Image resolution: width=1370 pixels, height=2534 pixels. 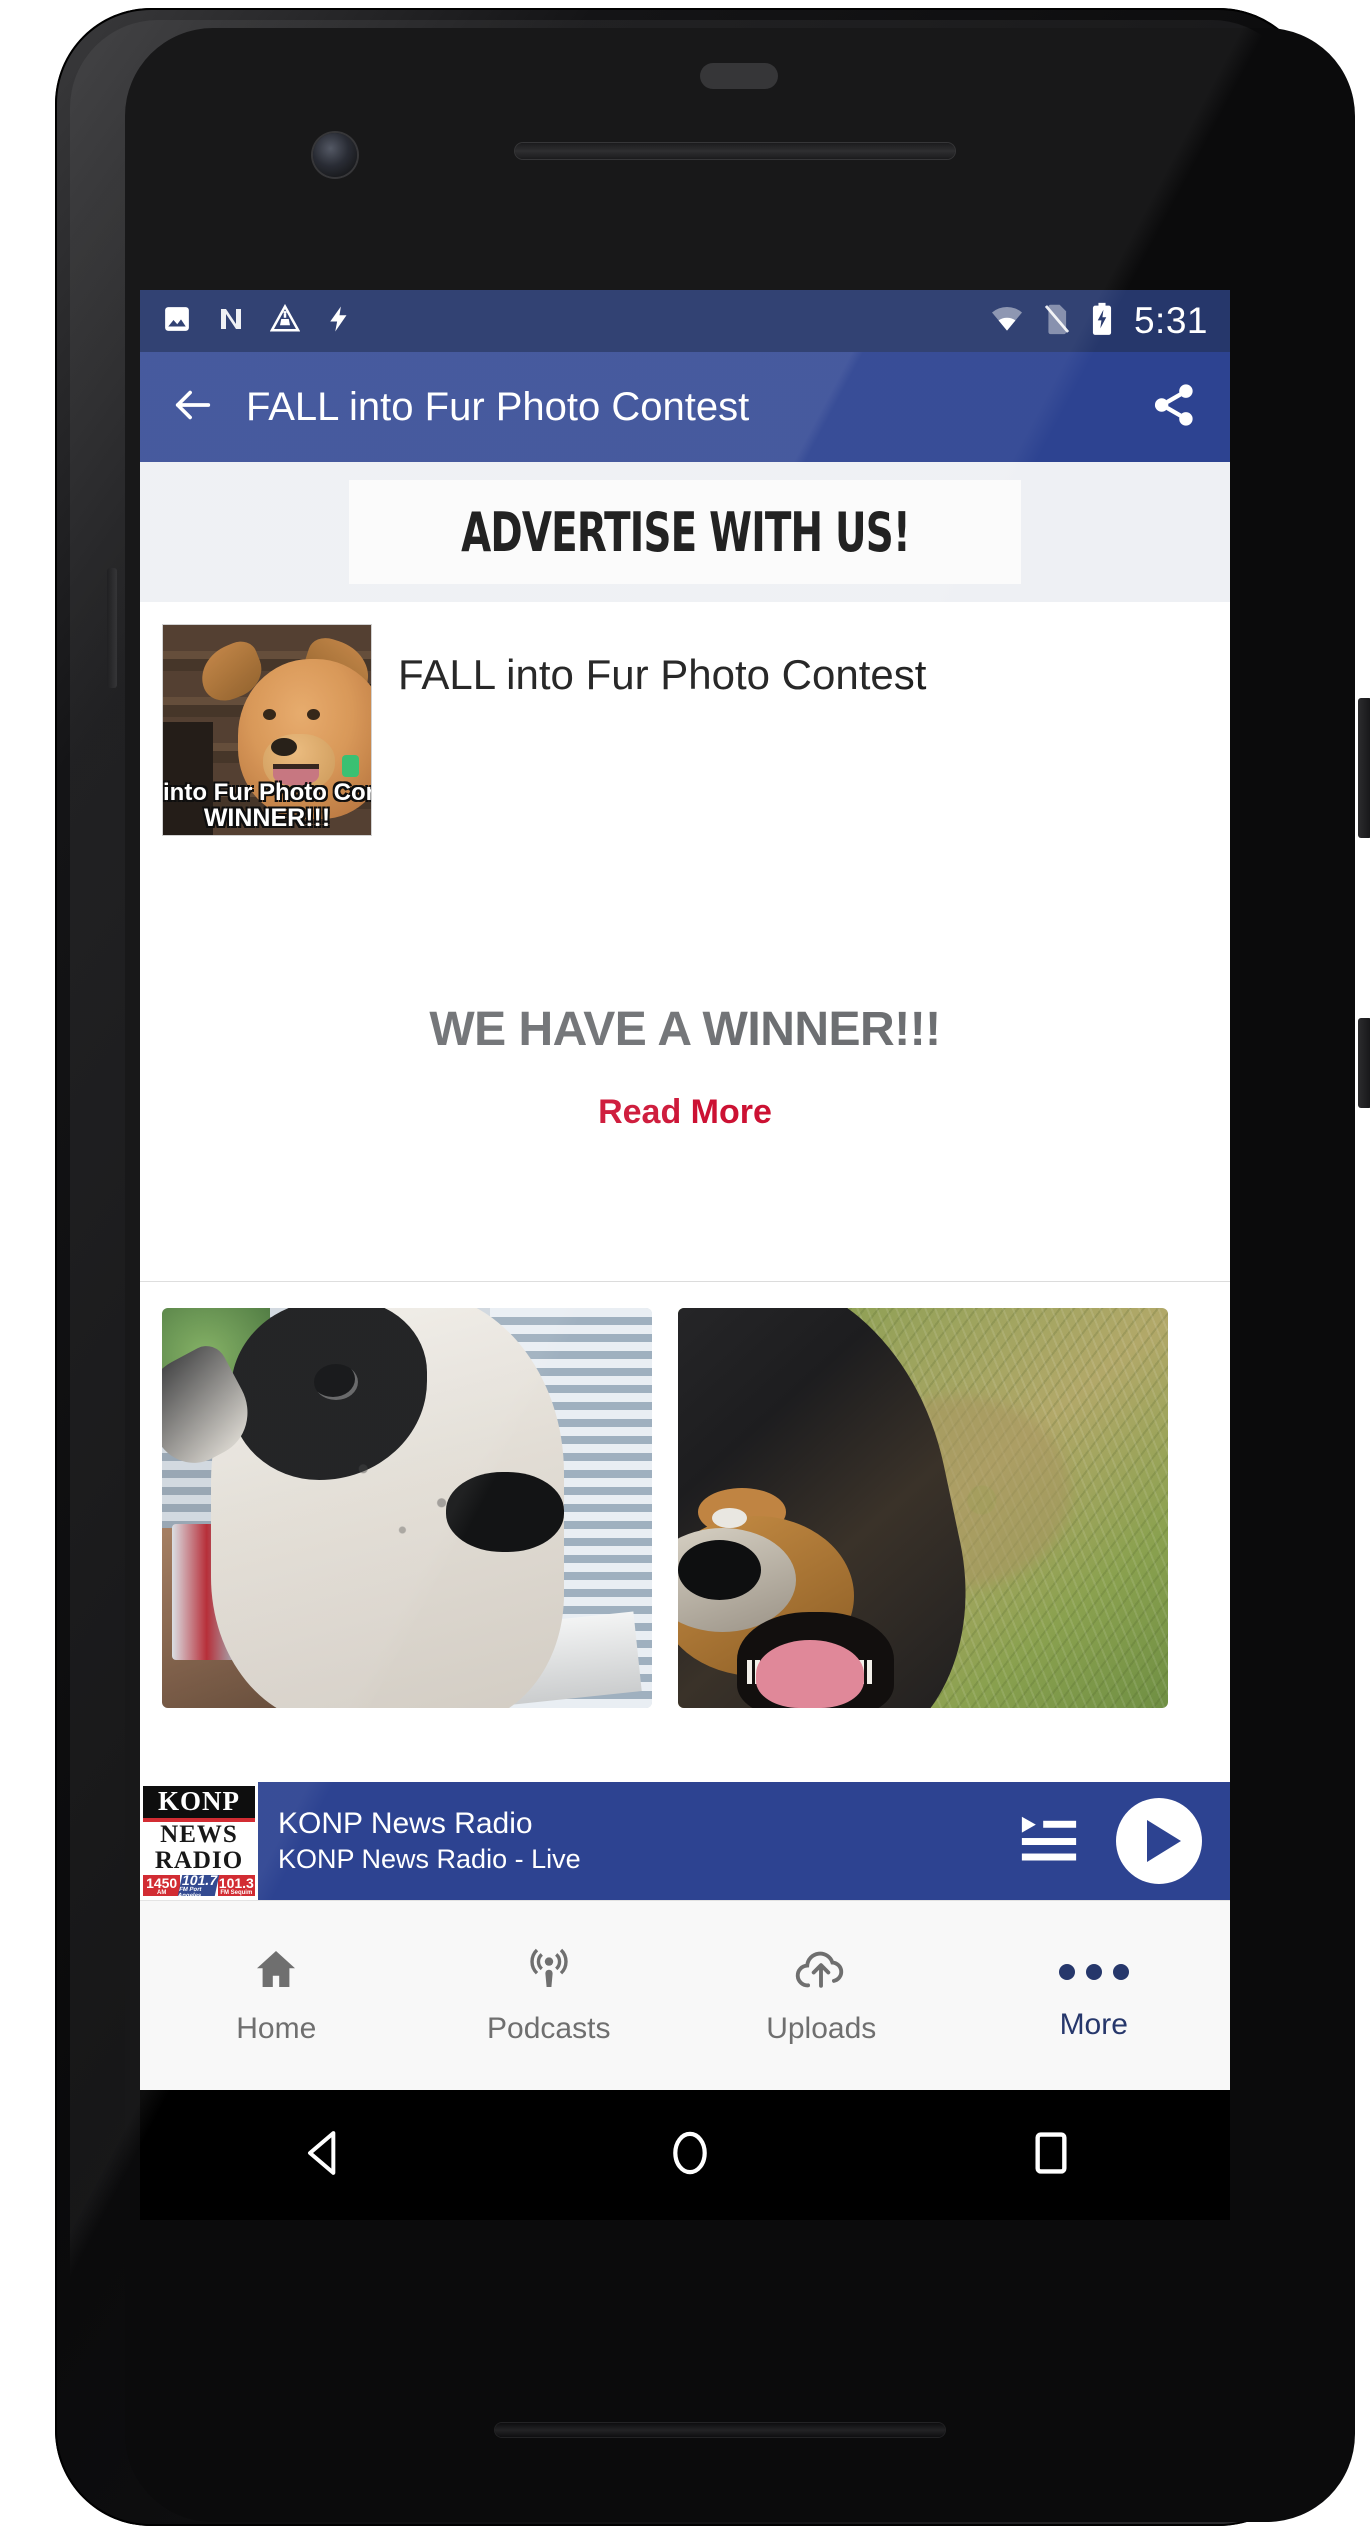 I want to click on podcast-icon, so click(x=549, y=1971).